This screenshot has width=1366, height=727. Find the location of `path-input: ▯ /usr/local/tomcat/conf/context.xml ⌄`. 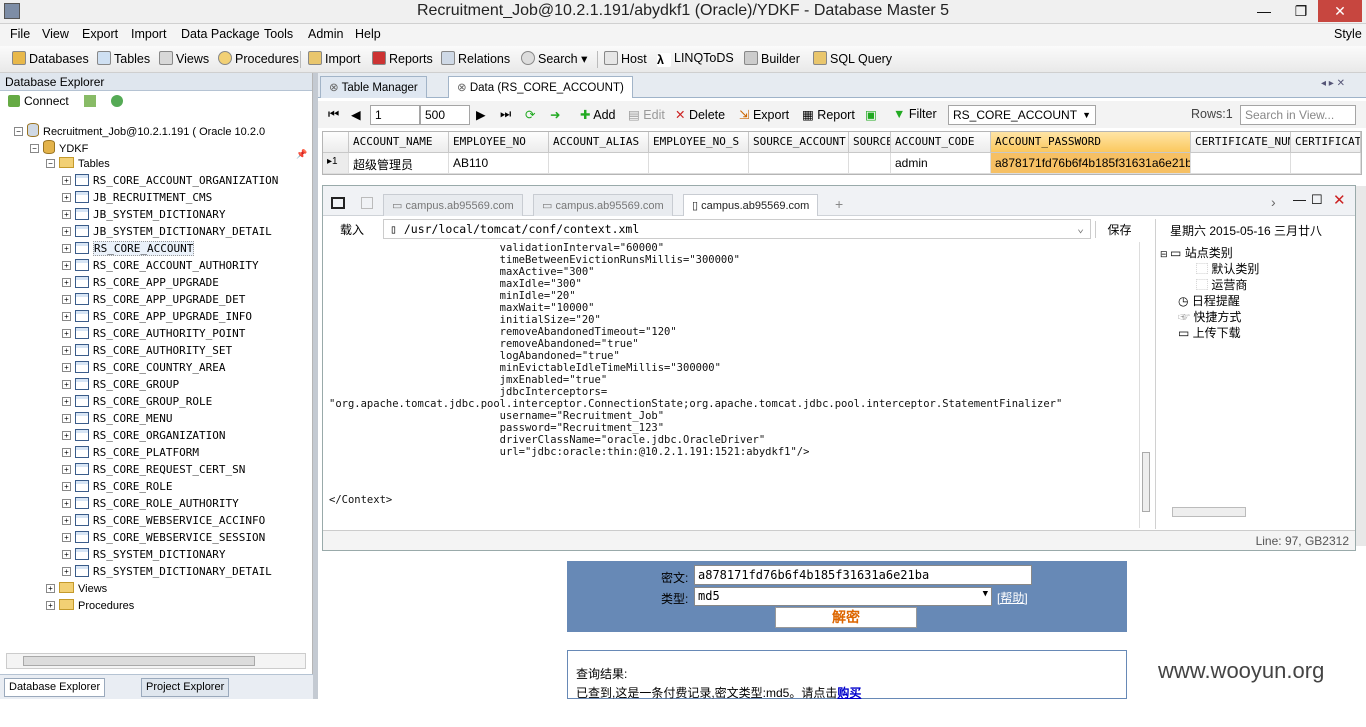

path-input: ▯ /usr/local/tomcat/conf/context.xml ⌄ is located at coordinates (737, 229).